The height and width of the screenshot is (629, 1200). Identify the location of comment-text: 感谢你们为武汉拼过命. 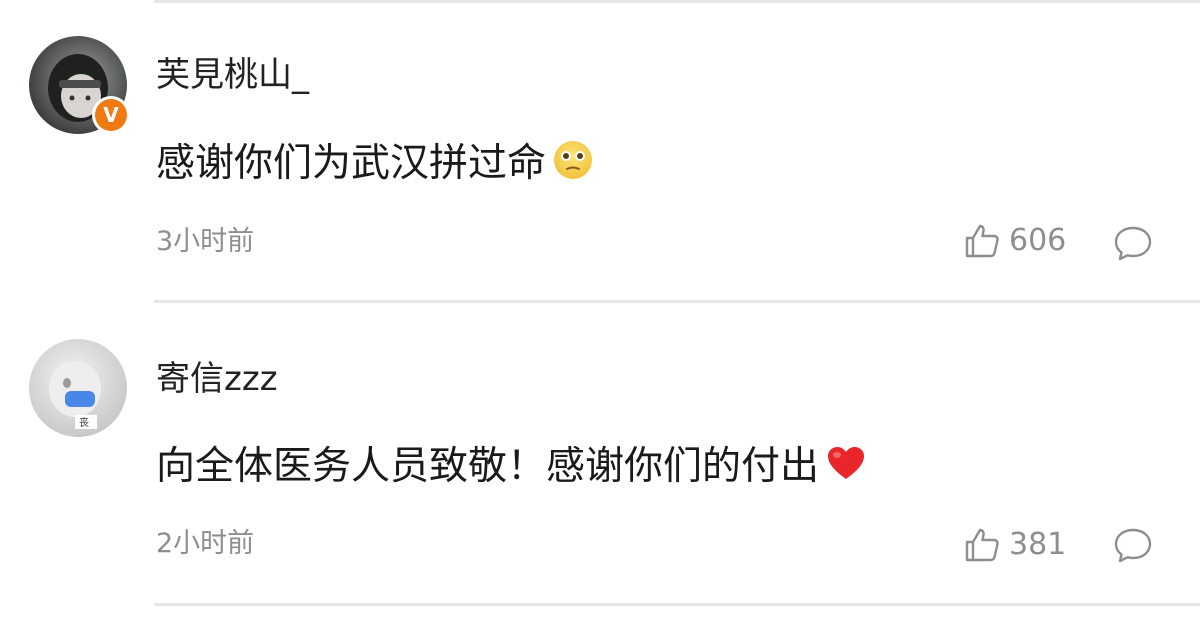
(375, 163).